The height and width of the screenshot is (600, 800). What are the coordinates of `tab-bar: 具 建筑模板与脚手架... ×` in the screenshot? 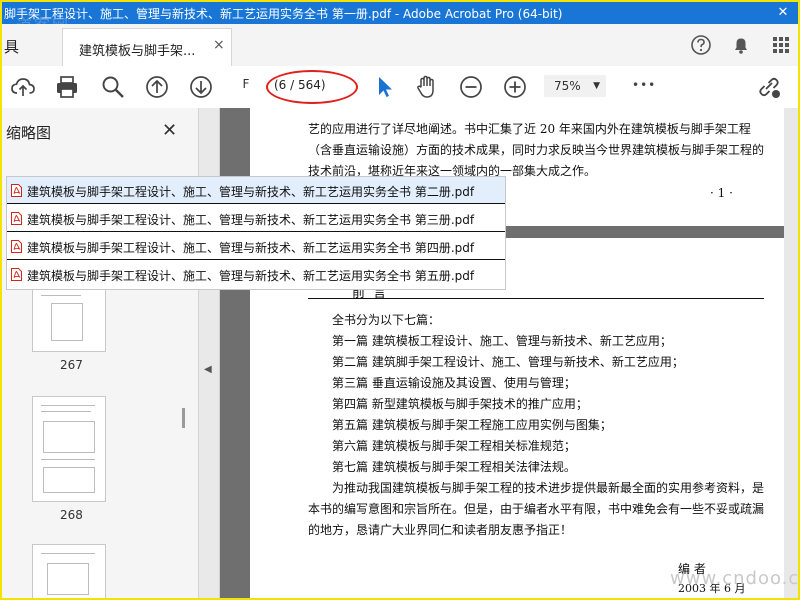 It's located at (400, 45).